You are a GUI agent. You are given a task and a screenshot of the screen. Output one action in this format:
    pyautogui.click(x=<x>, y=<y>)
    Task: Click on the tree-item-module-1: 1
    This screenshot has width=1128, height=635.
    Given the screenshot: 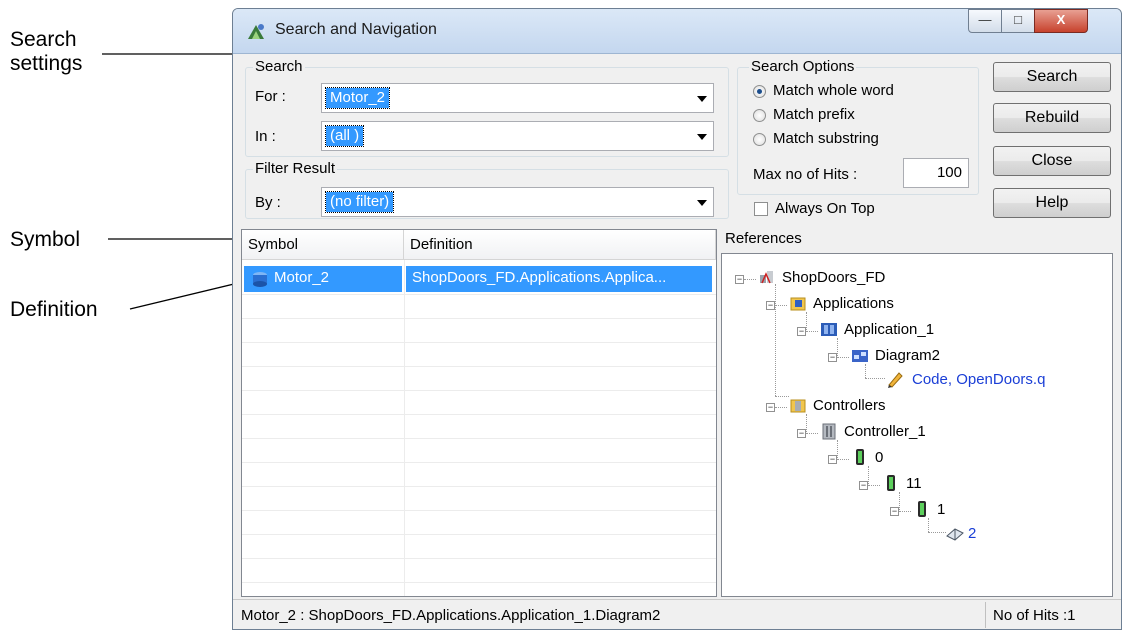 What is the action you would take?
    pyautogui.click(x=941, y=510)
    